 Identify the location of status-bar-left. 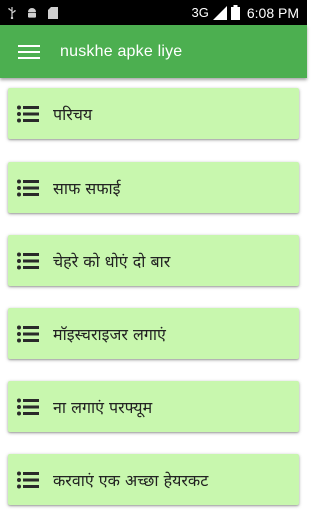
(29, 12).